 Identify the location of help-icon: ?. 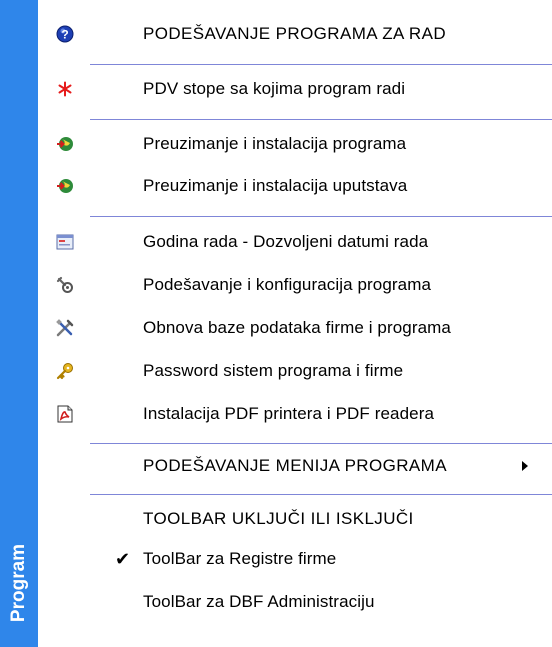
(65, 34).